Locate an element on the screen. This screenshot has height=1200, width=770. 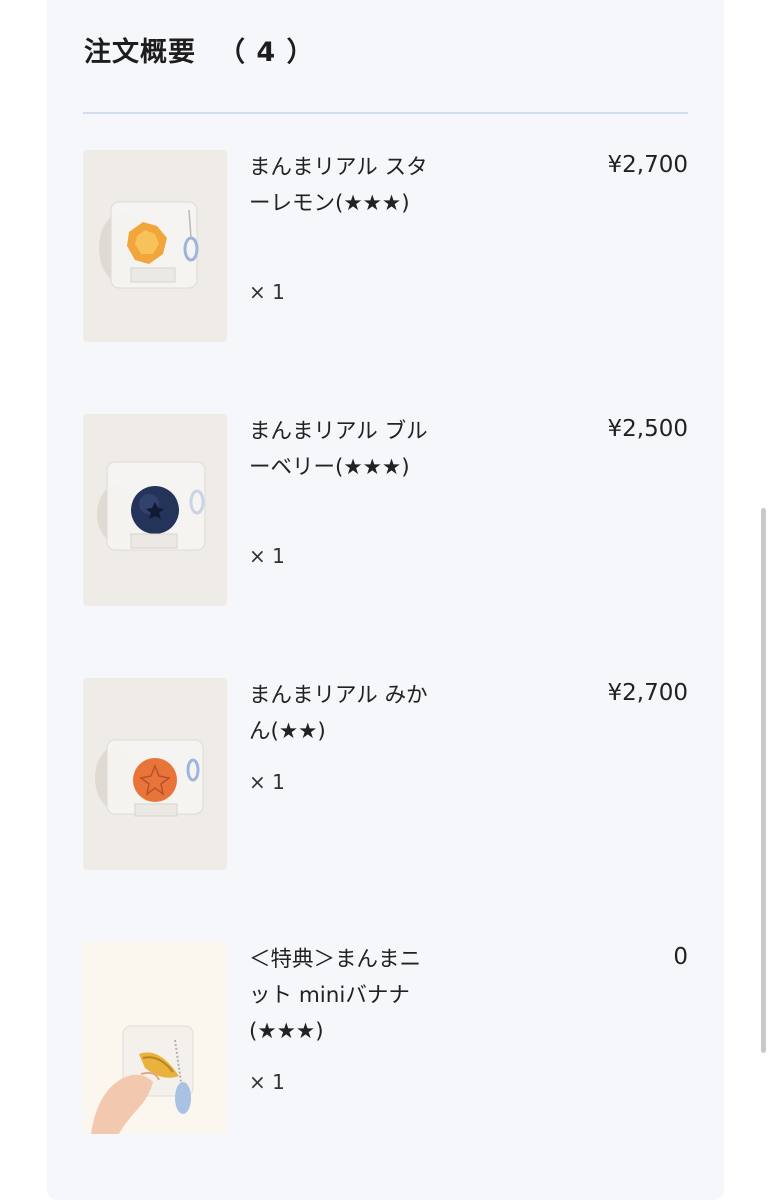
order-item: まんまリアル みかん(★★) × 1 ¥2,700 is located at coordinates (385, 774).